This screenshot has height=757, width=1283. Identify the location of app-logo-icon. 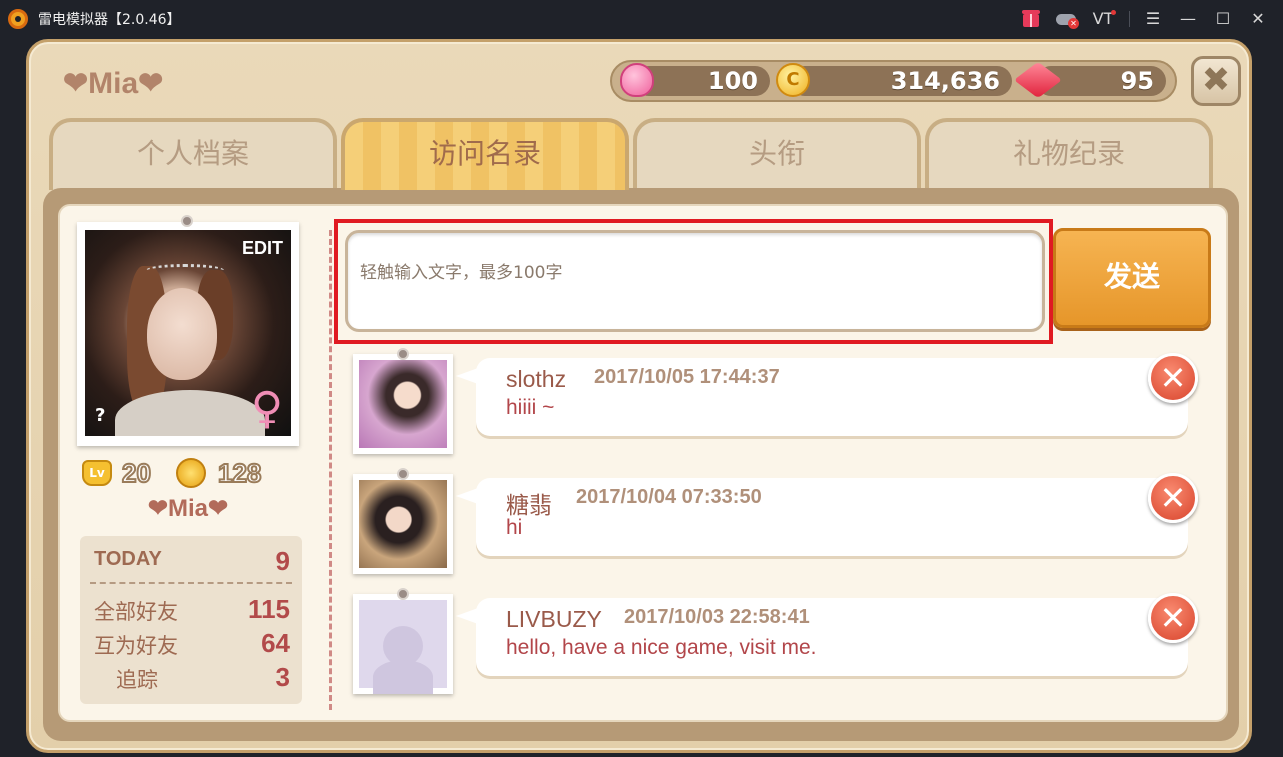
(18, 19).